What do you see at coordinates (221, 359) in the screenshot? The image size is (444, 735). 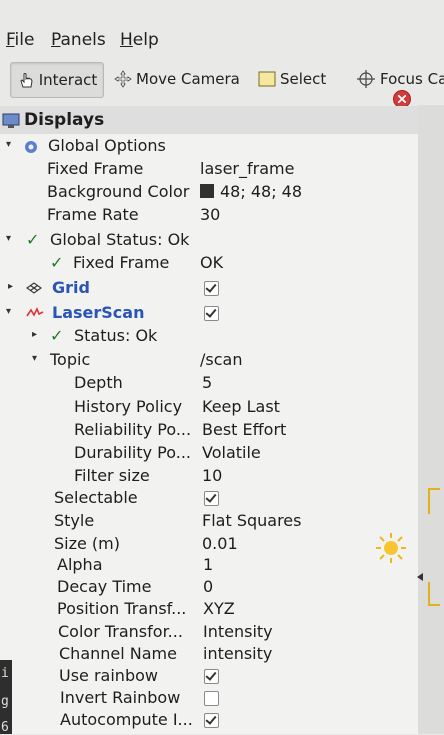 I see `topic-value: /scan` at bounding box center [221, 359].